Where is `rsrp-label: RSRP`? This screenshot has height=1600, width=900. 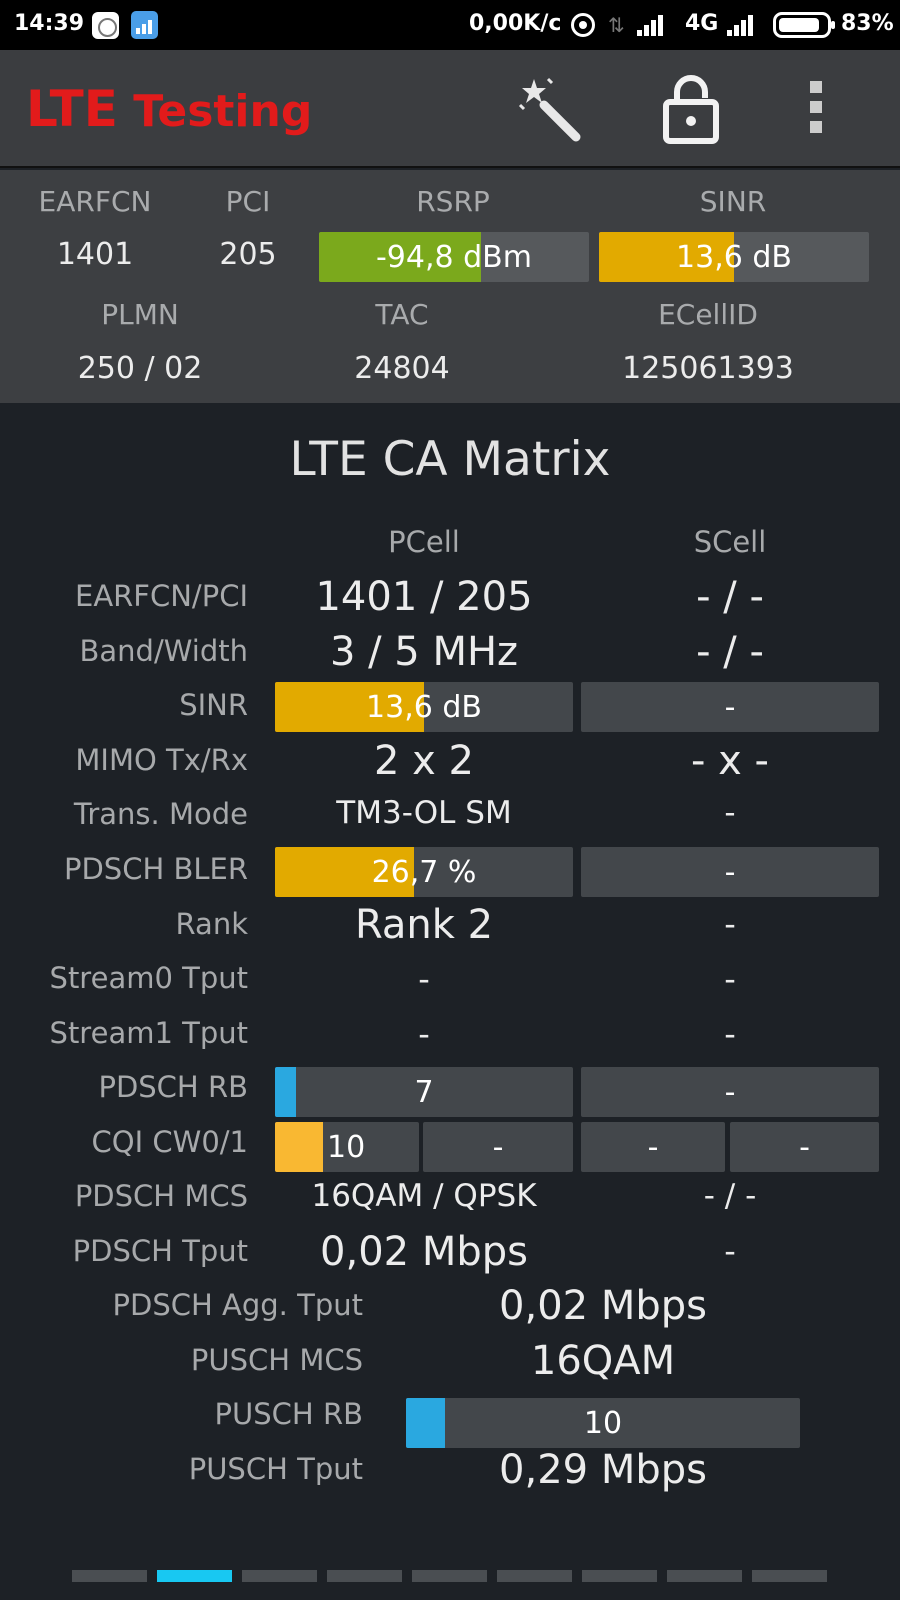
rsrp-label: RSRP is located at coordinates (453, 201).